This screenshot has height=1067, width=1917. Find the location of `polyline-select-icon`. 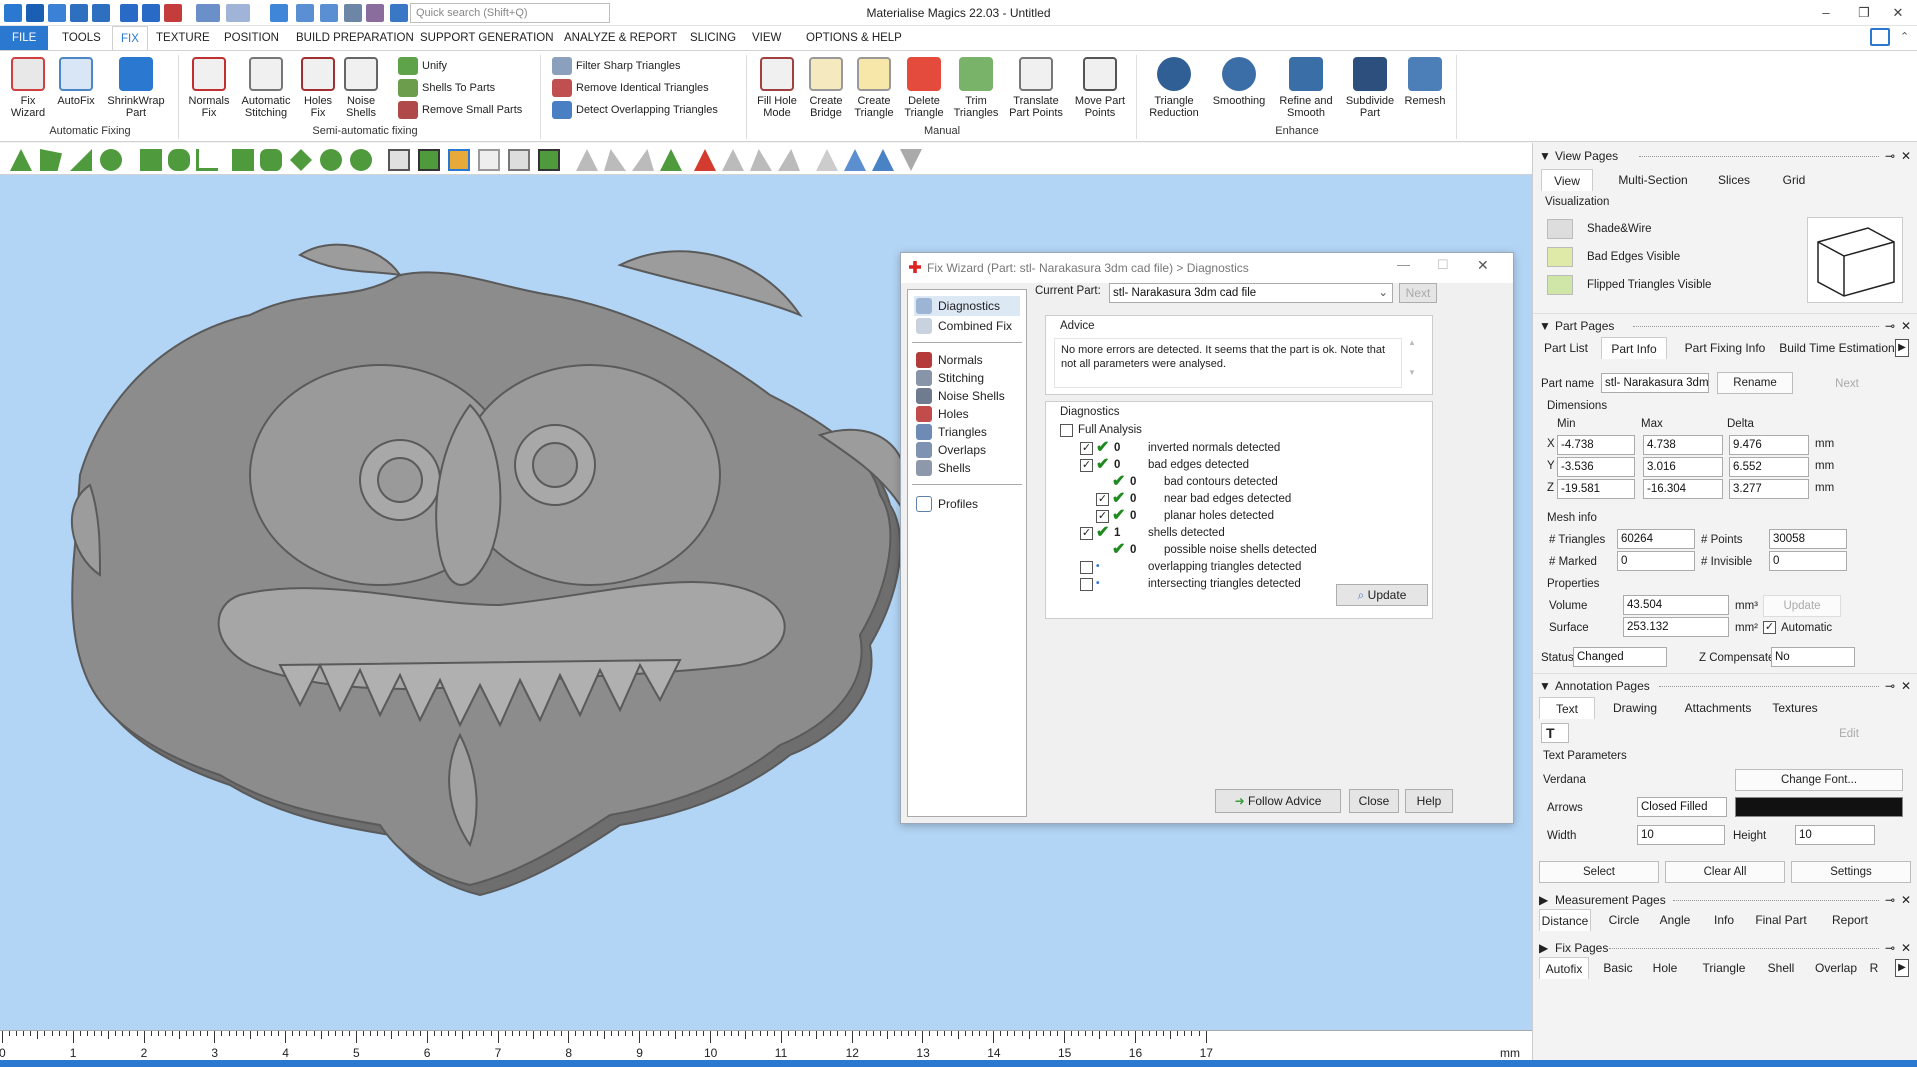

polyline-select-icon is located at coordinates (179, 160).